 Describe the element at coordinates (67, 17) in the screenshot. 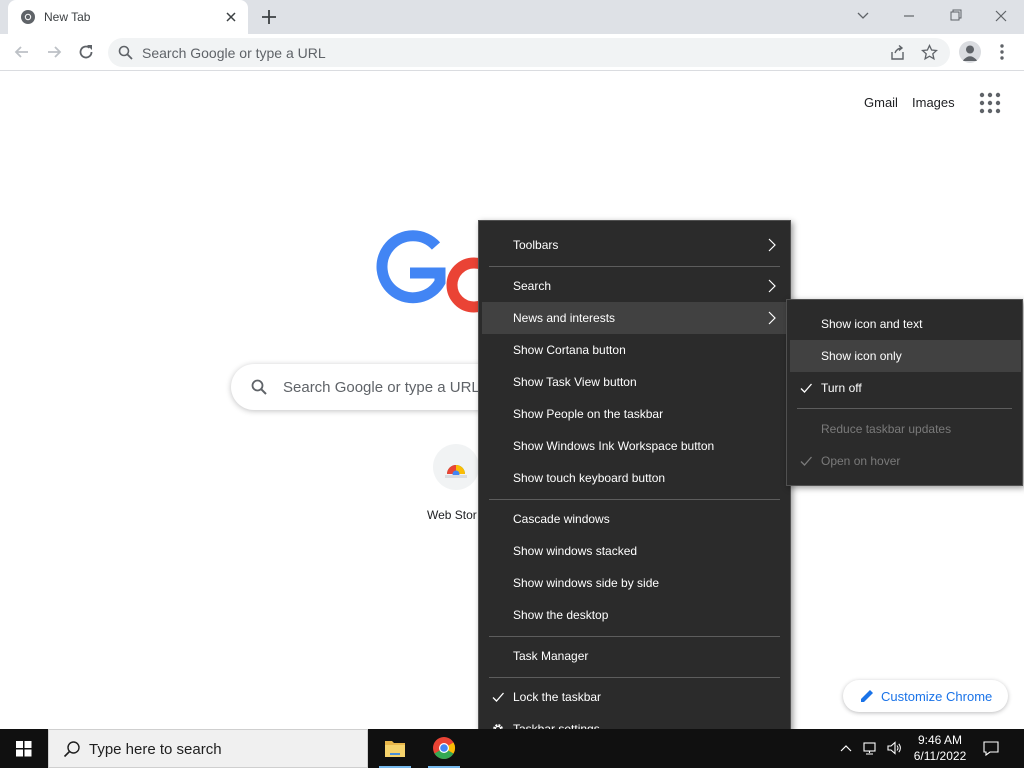

I see `tab-title: New Tab` at that location.